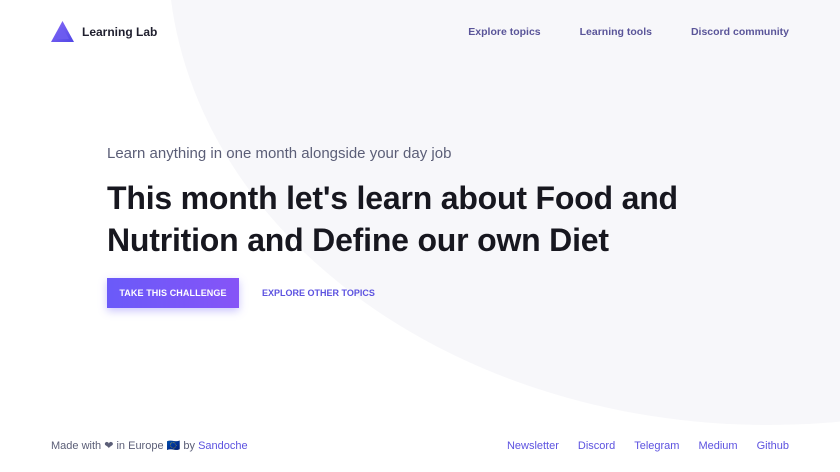 This screenshot has height=472, width=840. I want to click on nav-discord-community: Discord community, so click(740, 32).